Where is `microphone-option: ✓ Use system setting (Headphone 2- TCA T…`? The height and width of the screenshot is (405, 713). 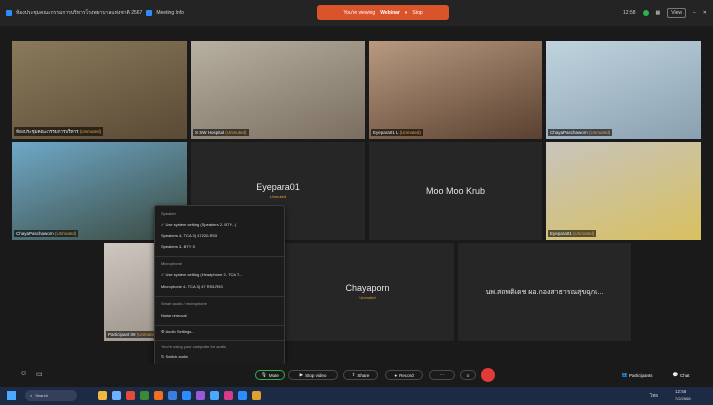 microphone-option: ✓ Use system setting (Headphone 2- TCA T… is located at coordinates (201, 274).